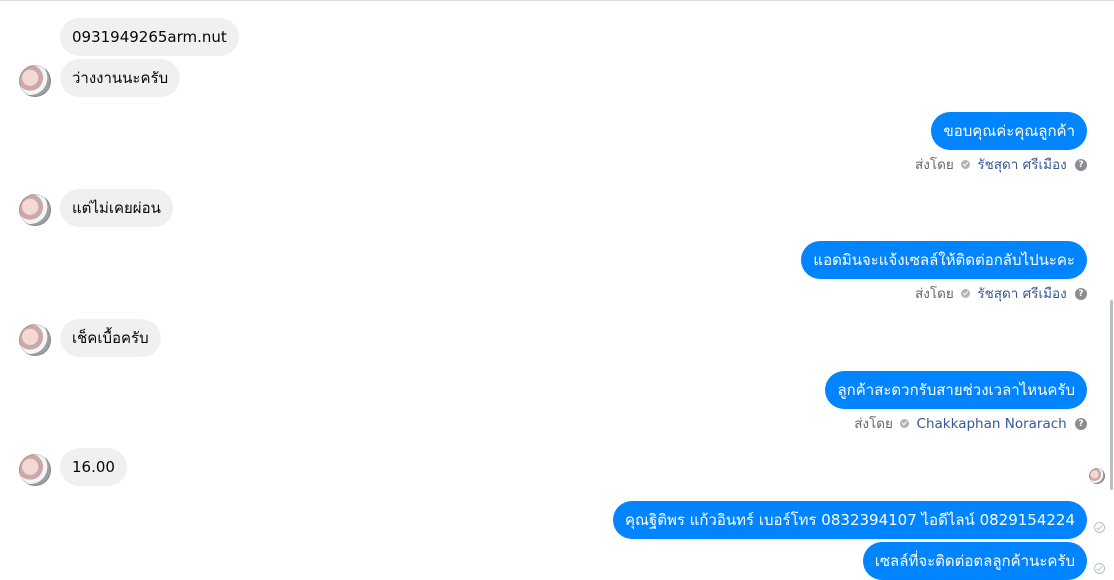  I want to click on sent-by-label: ส่งโดย Chakkaphan Norarach ?, so click(970, 424).